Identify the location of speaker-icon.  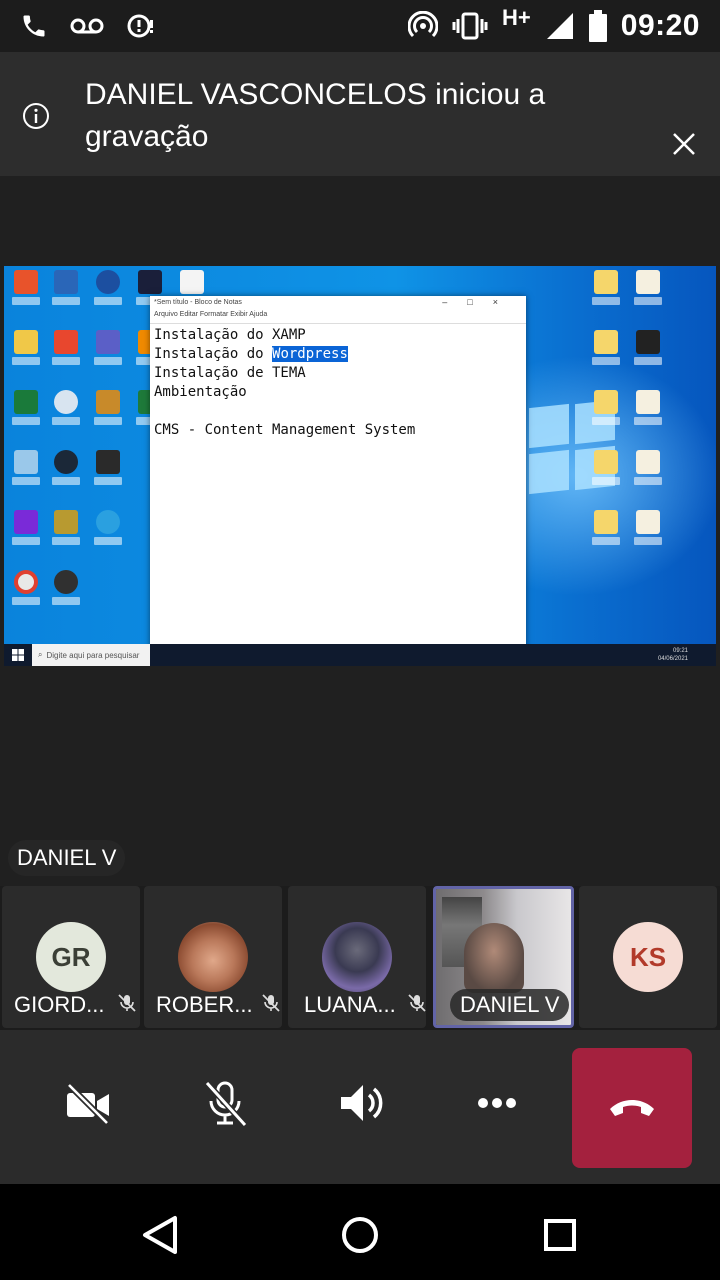
(361, 1105).